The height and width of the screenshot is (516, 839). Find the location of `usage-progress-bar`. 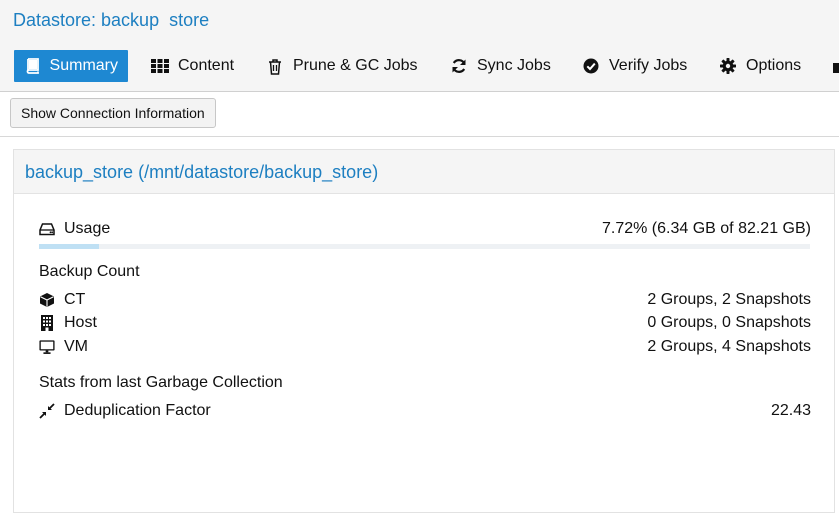

usage-progress-bar is located at coordinates (424, 246).